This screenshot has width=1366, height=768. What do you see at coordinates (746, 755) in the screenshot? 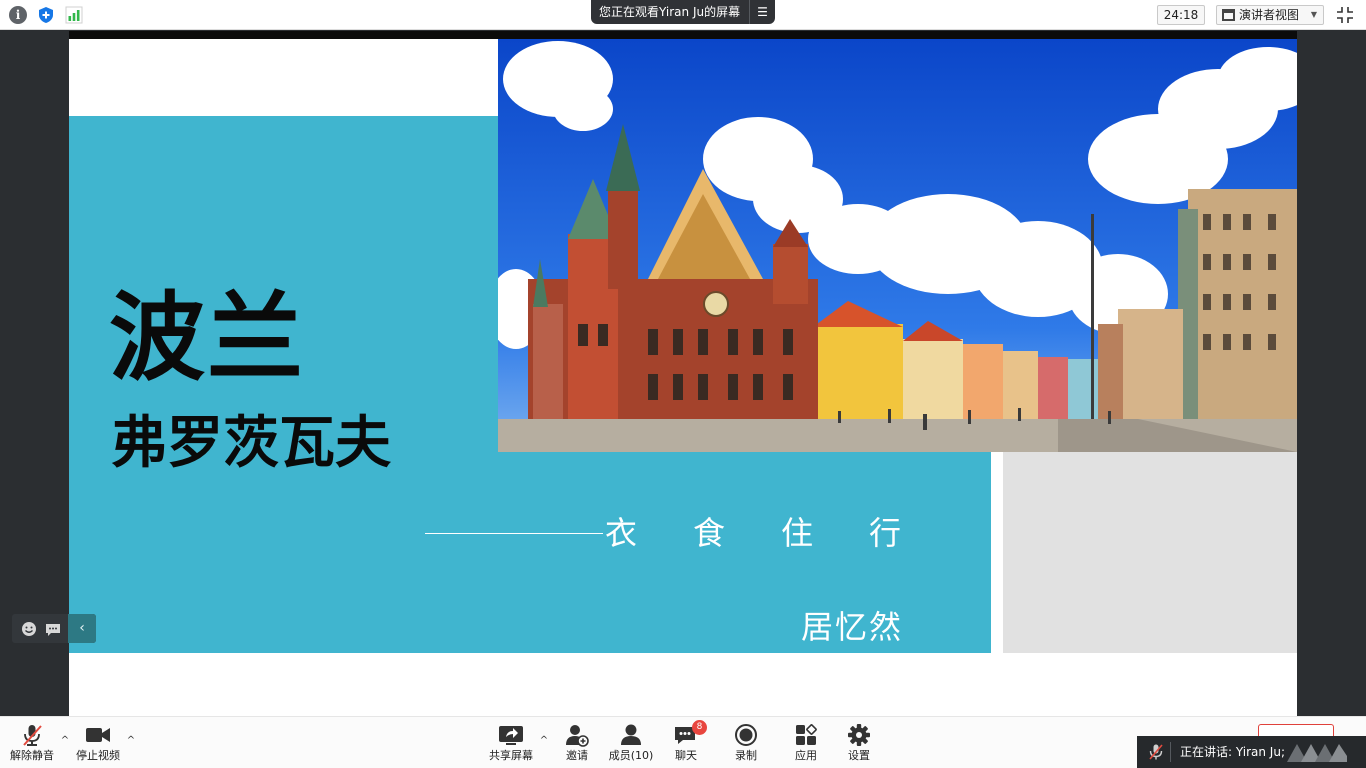
I see `record-label: 录制` at bounding box center [746, 755].